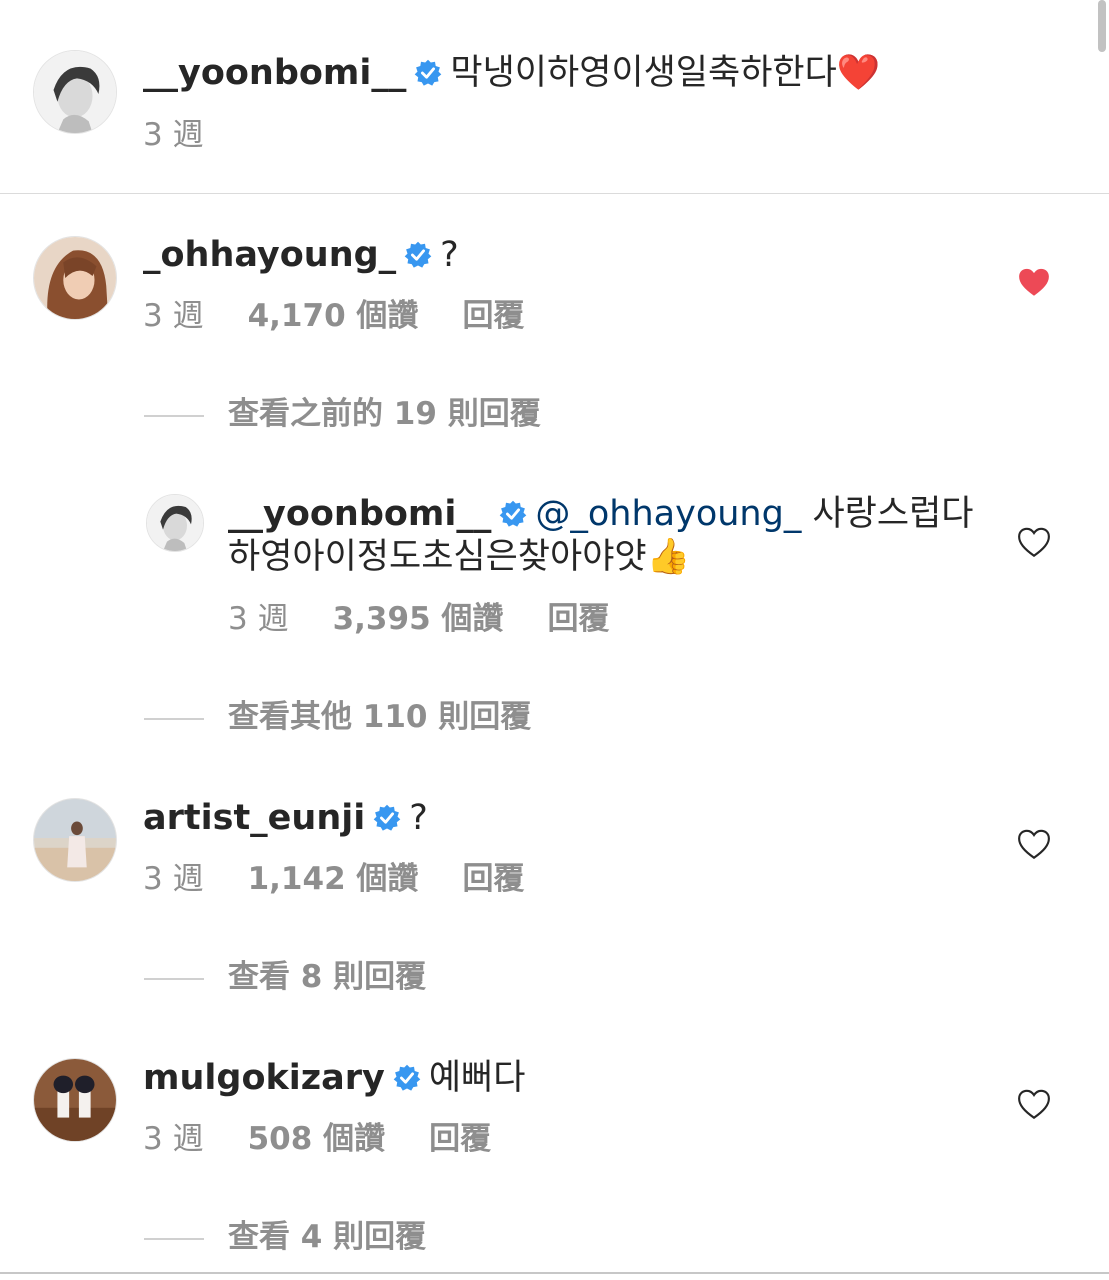 The height and width of the screenshot is (1280, 1109). I want to click on comment-line: mulgokizary 예뻐다, so click(334, 1078).